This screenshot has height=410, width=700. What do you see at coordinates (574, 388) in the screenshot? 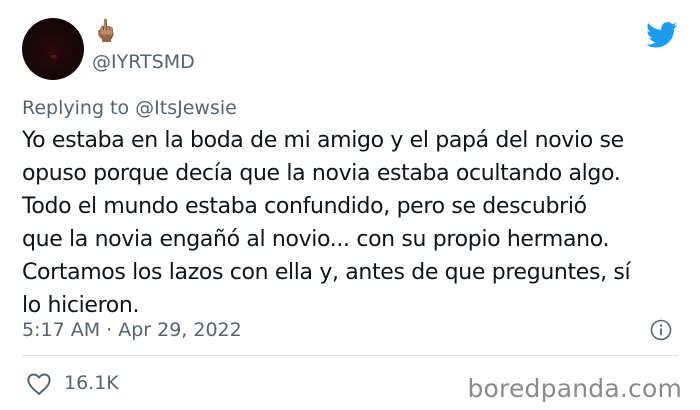
I see `watermark: boredpanda.com` at bounding box center [574, 388].